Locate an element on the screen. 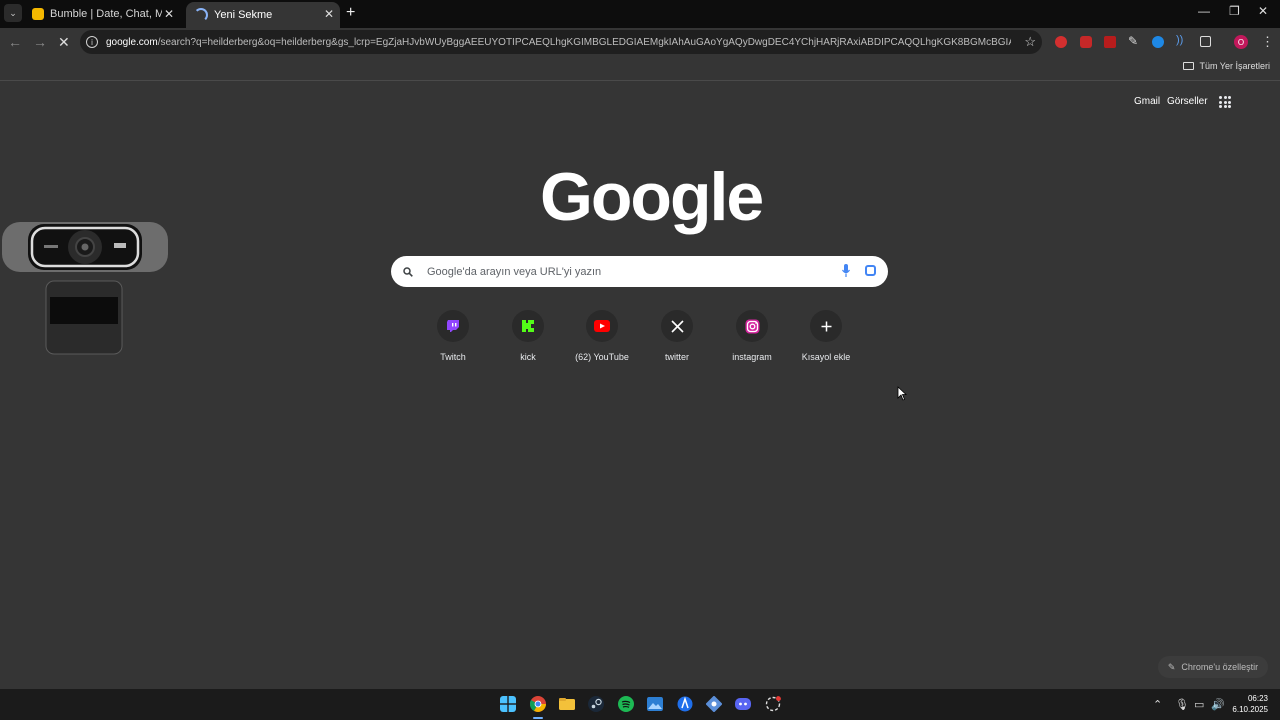  clock-date: 6.10.2025 is located at coordinates (1250, 709).